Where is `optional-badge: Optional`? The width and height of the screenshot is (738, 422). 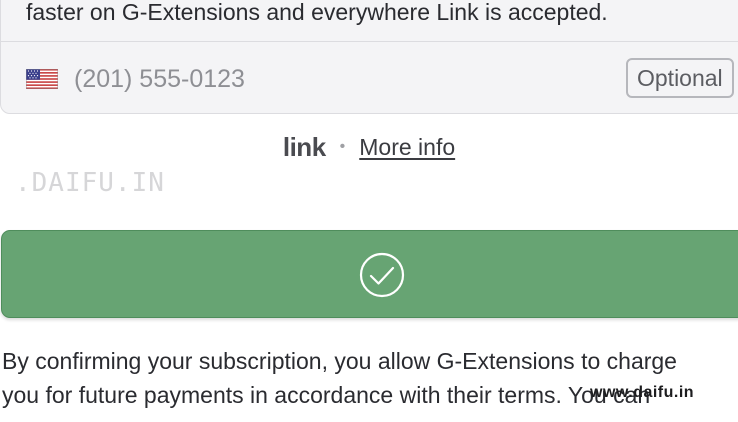 optional-badge: Optional is located at coordinates (680, 78).